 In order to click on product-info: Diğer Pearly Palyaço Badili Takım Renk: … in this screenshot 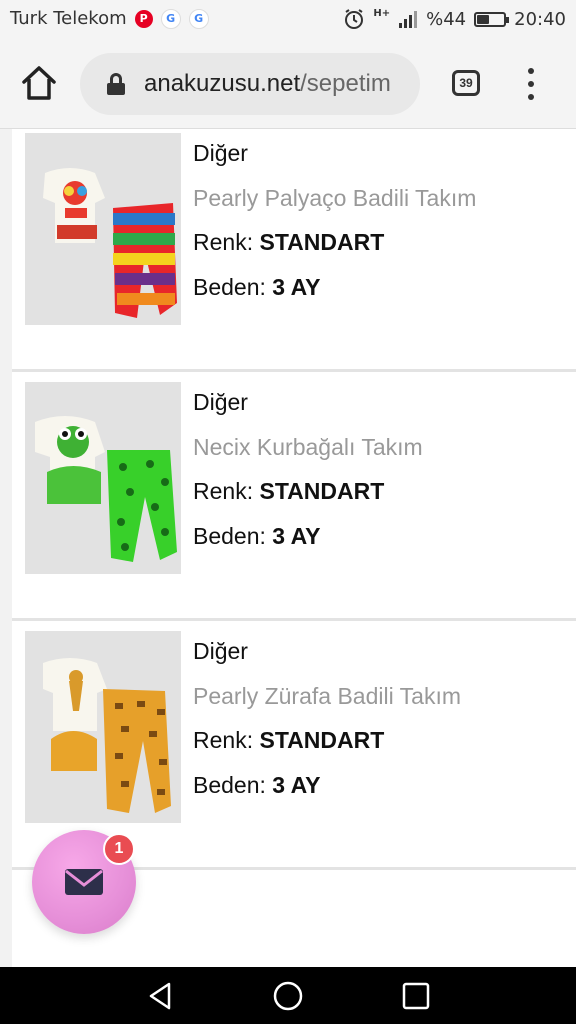, I will do `click(334, 220)`.